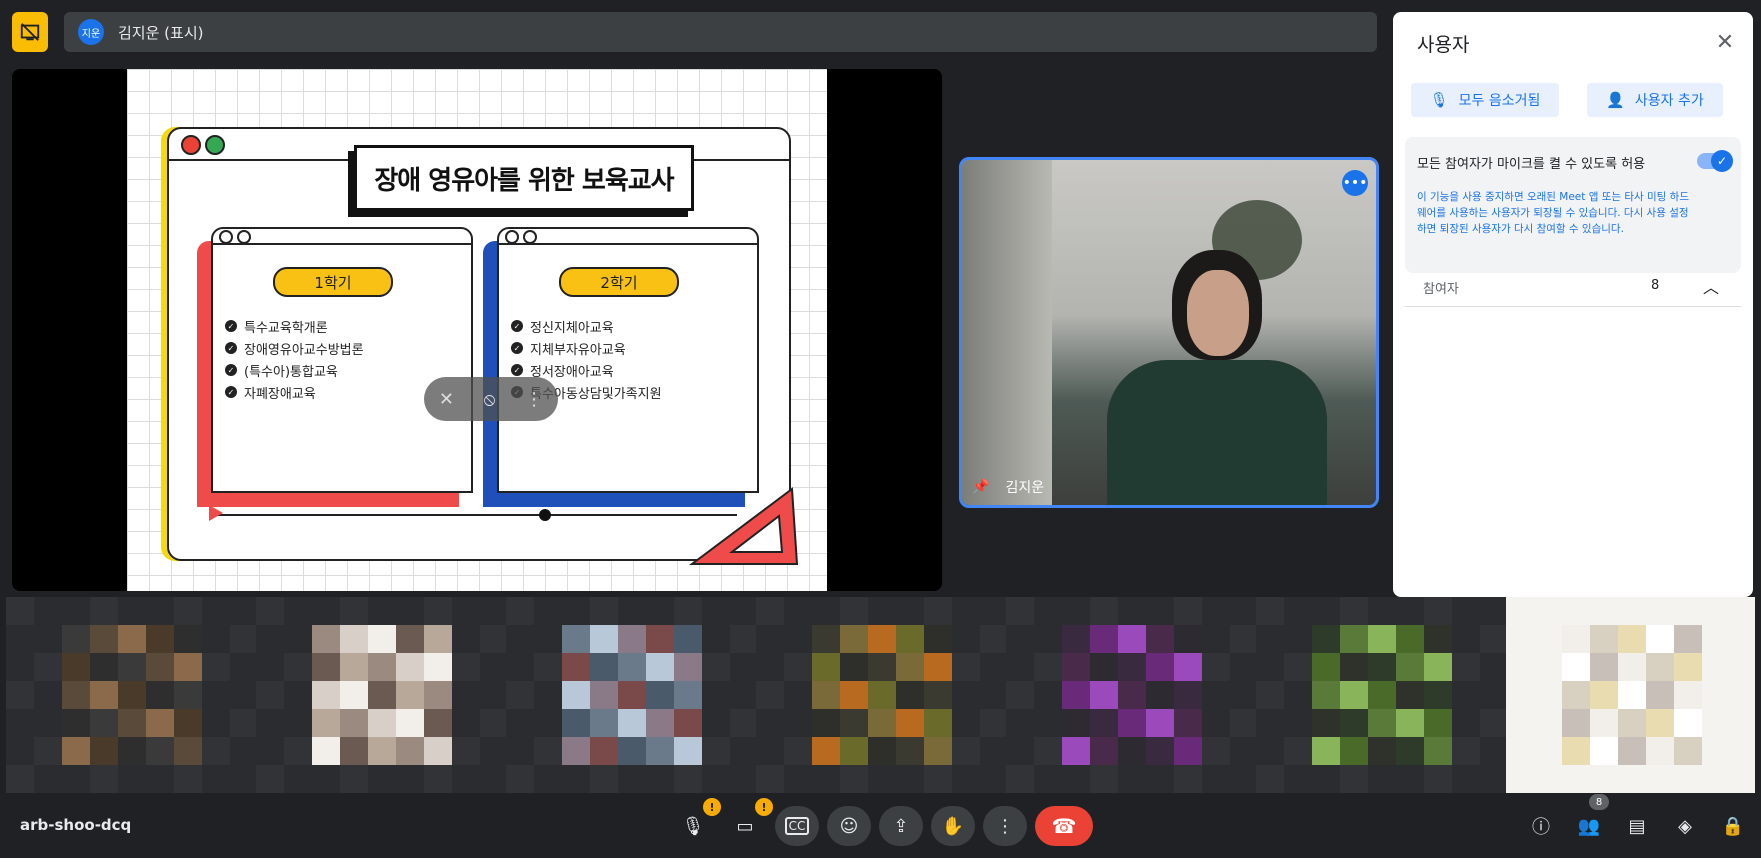 This screenshot has height=858, width=1761. I want to click on presenter-avatar: 지운, so click(91, 32).